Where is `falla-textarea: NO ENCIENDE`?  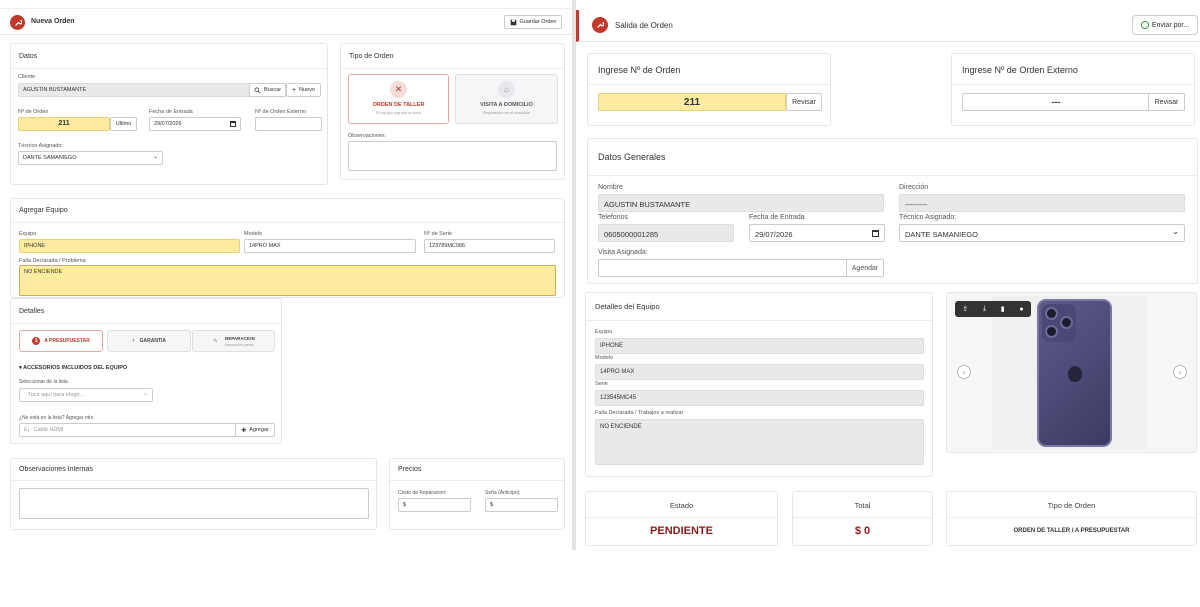 falla-textarea: NO ENCIENDE is located at coordinates (287, 280).